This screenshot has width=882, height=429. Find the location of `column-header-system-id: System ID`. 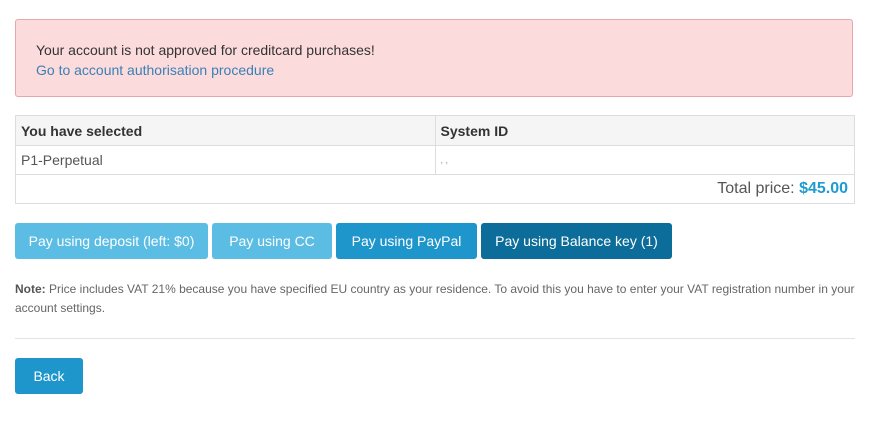

column-header-system-id: System ID is located at coordinates (644, 130).